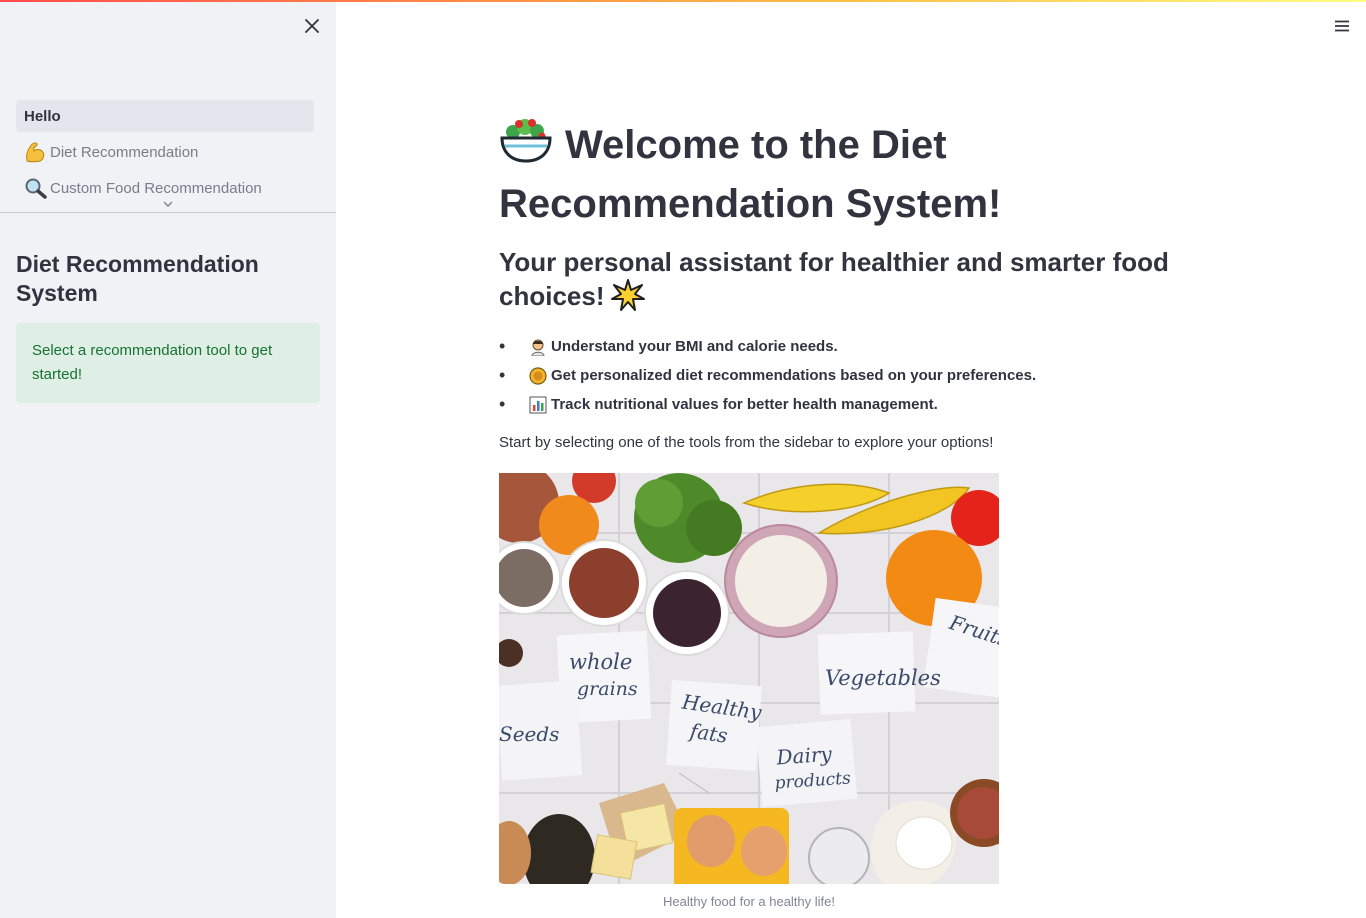 This screenshot has height=918, width=1366. What do you see at coordinates (749, 901) in the screenshot?
I see `image-caption: Healthy food for a healthy life!` at bounding box center [749, 901].